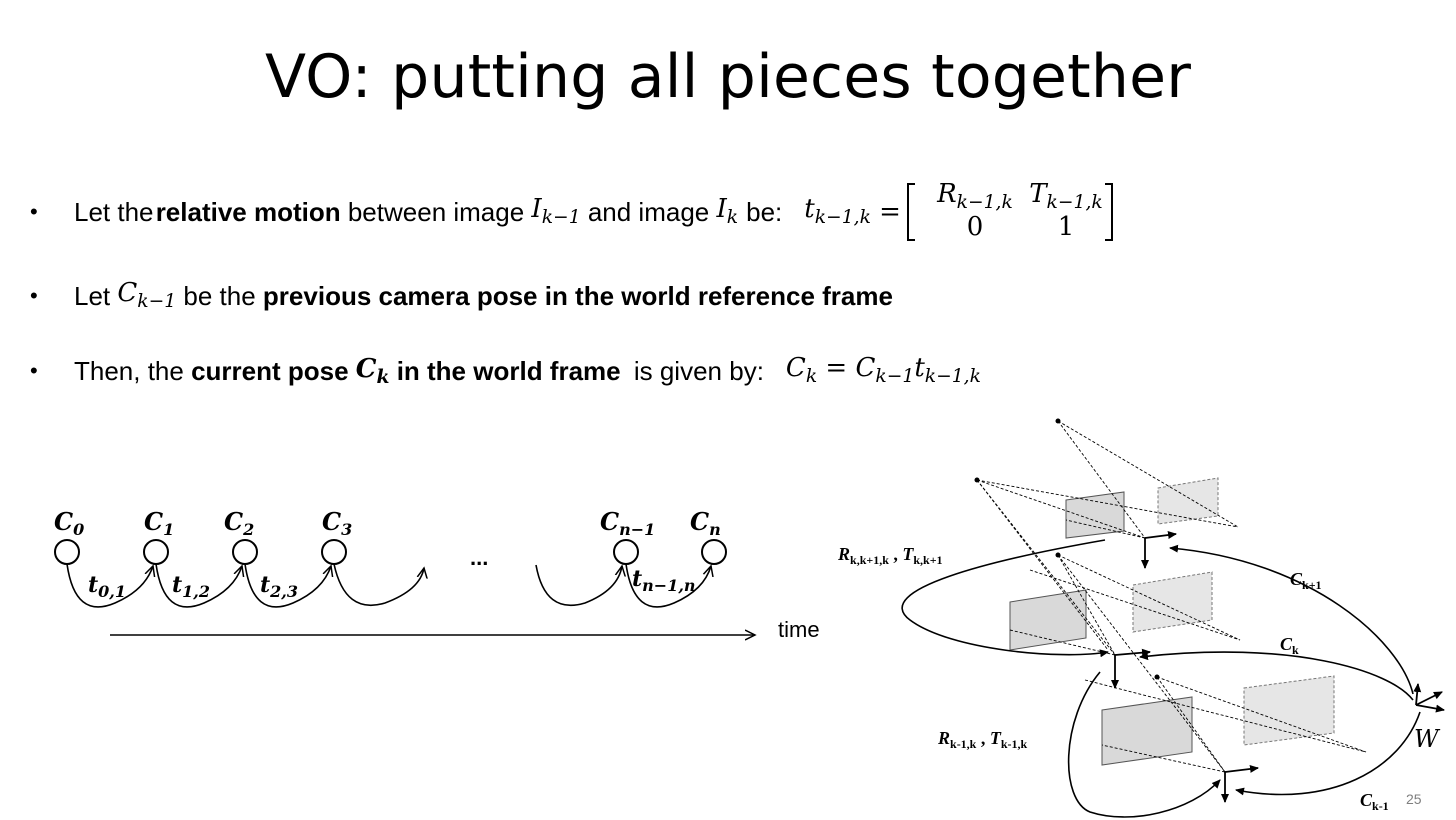  I want to click on transition-label: t1,2, so click(191, 586).